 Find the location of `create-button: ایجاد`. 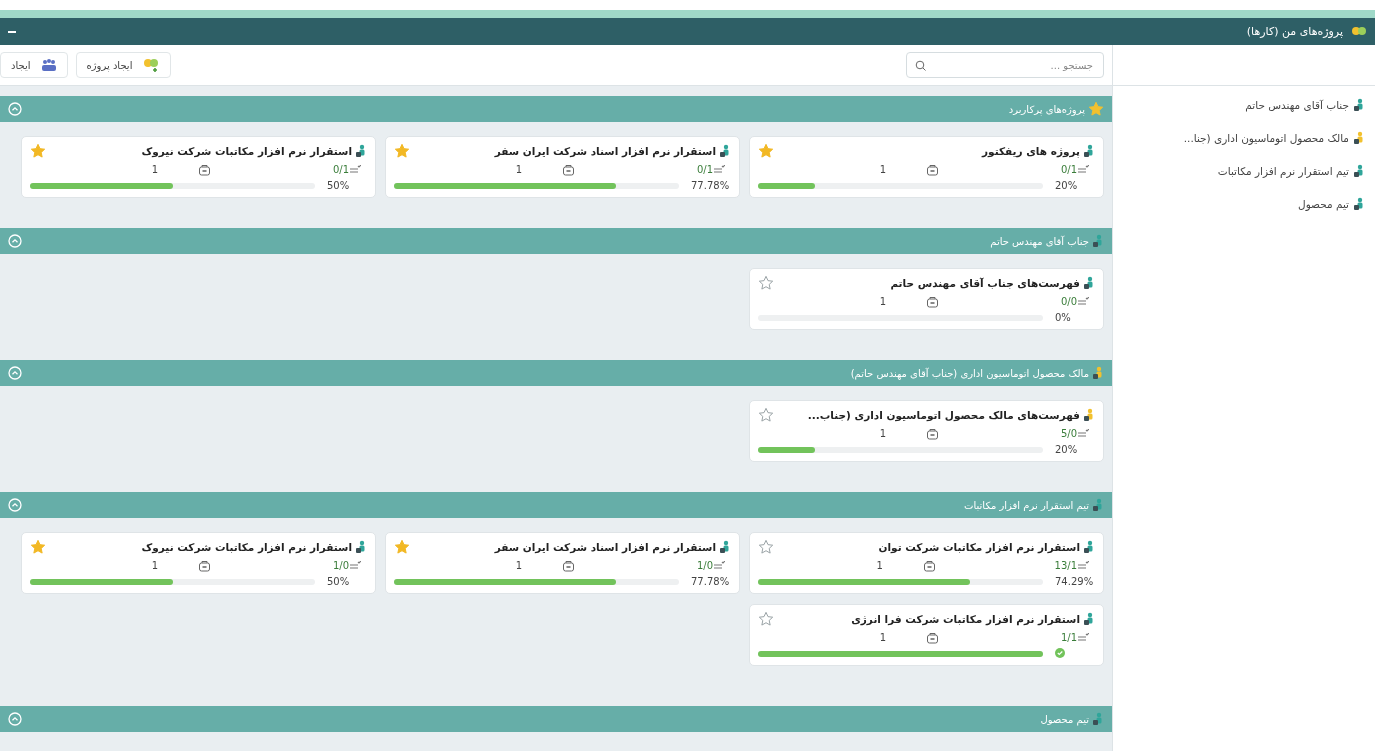

create-button: ایجاد is located at coordinates (34, 65).